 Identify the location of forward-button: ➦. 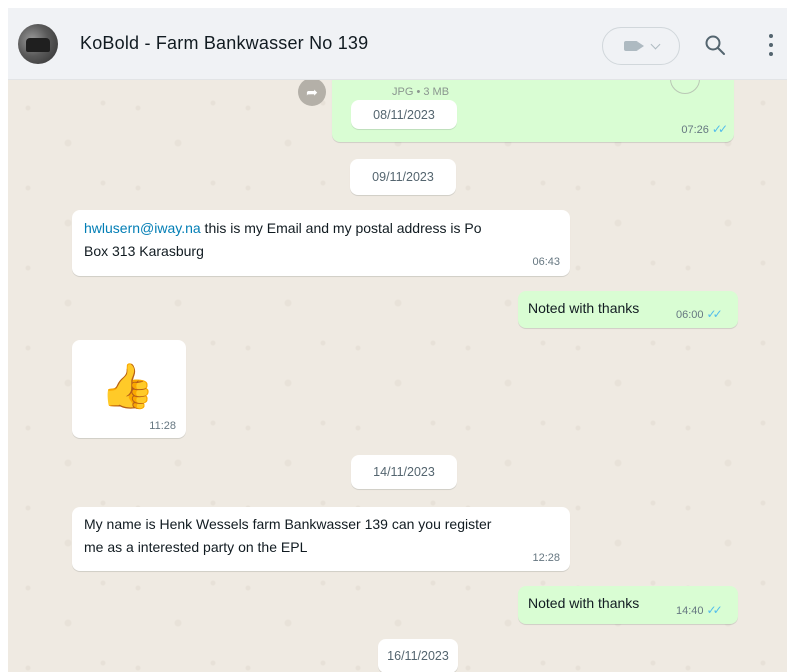
(312, 92).